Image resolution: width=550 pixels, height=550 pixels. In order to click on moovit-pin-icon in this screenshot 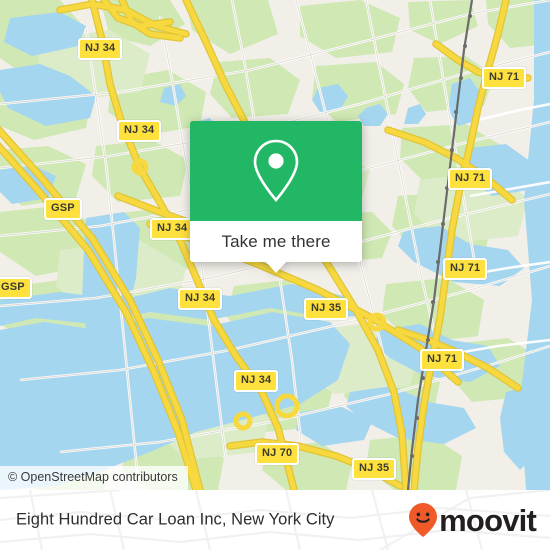, I will do `click(423, 520)`.